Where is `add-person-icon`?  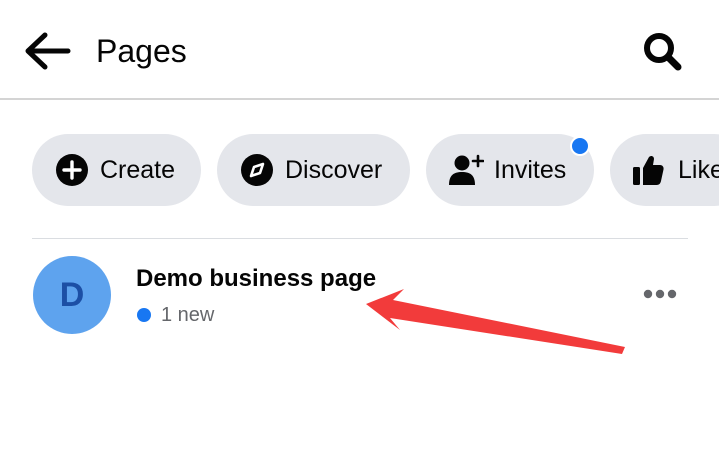
add-person-icon is located at coordinates (466, 169).